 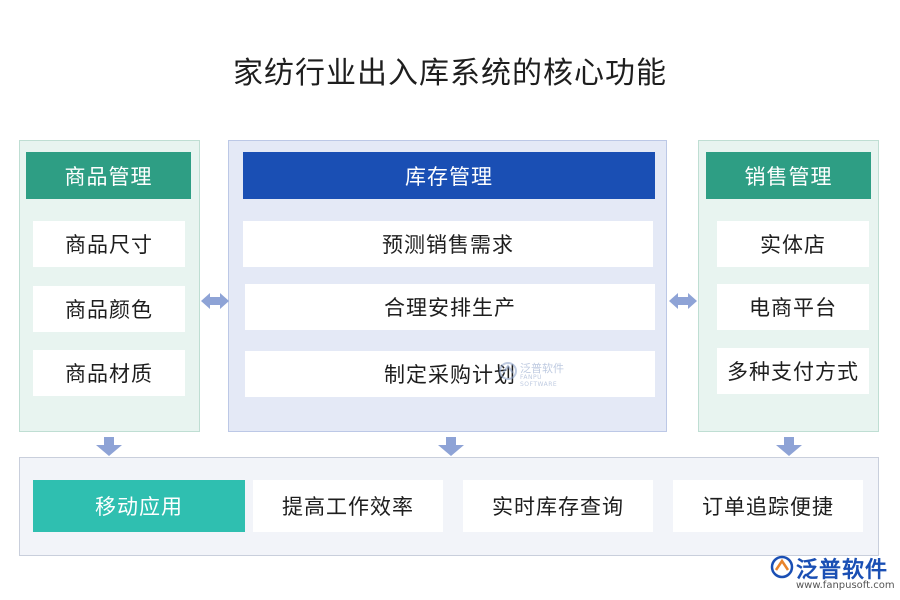 I want to click on product-item-size: 商品尺寸, so click(x=109, y=244).